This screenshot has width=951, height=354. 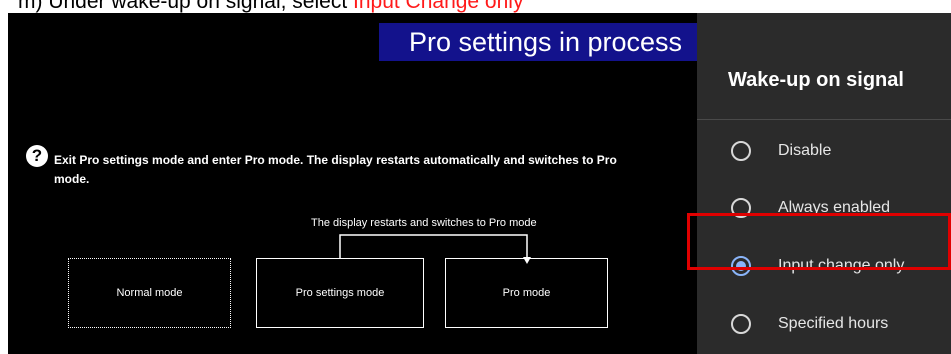 I want to click on status-banner: Pro settings in process, so click(x=545, y=42).